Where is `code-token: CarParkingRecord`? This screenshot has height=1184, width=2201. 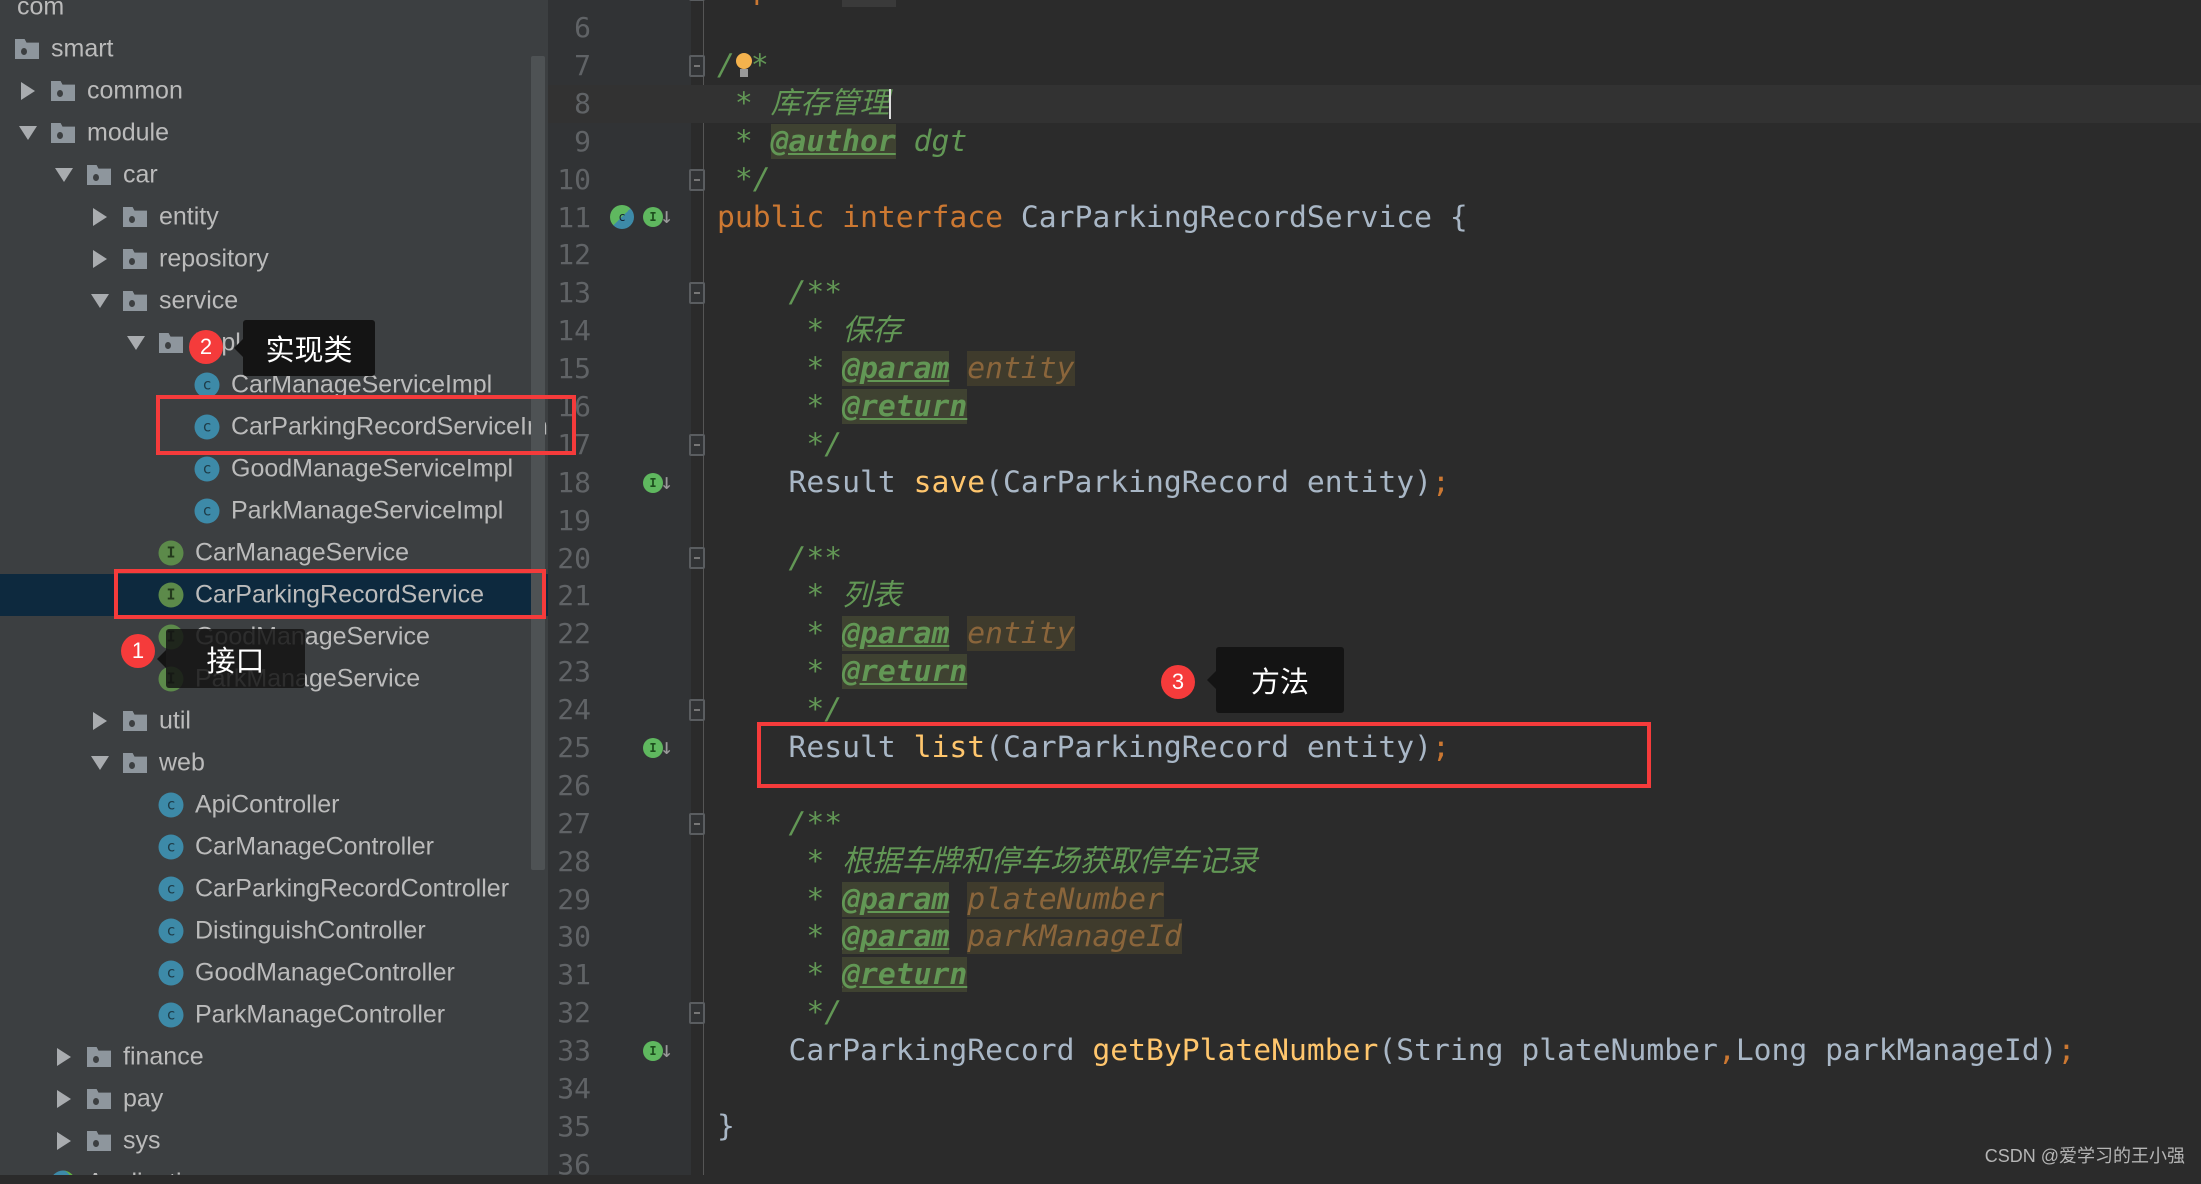 code-token: CarParkingRecord is located at coordinates (905, 1051).